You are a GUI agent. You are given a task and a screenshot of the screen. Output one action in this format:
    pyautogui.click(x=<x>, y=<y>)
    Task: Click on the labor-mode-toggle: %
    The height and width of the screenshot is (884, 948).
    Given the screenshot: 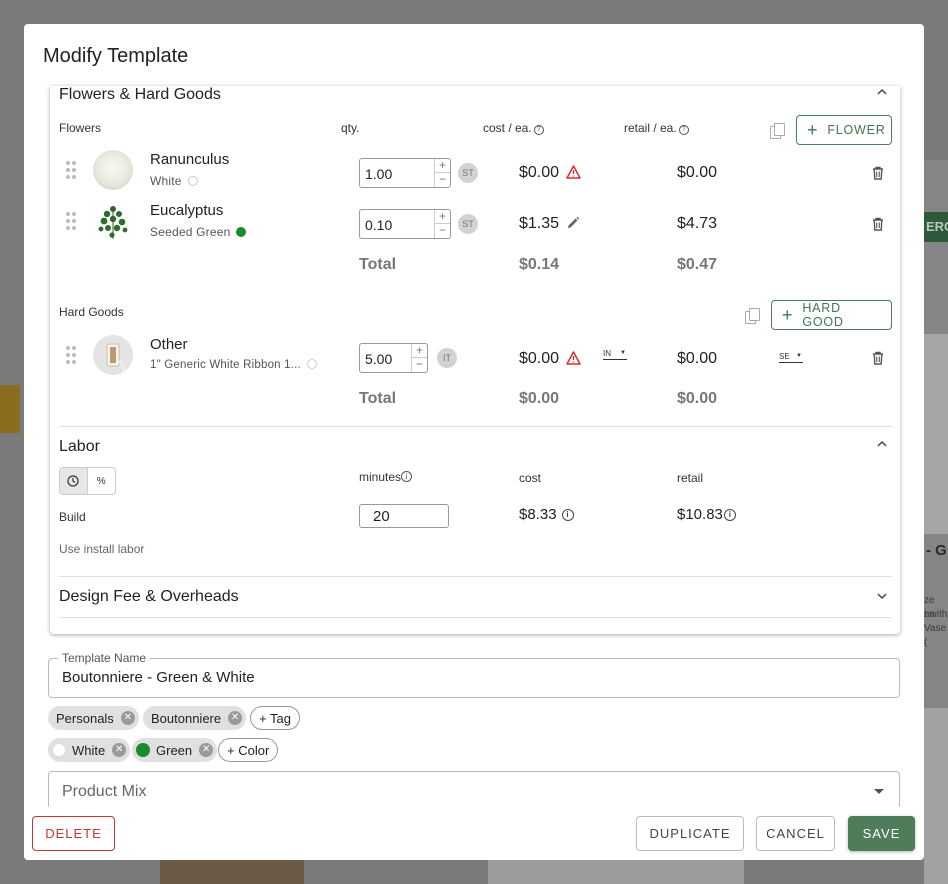 What is the action you would take?
    pyautogui.click(x=87, y=481)
    